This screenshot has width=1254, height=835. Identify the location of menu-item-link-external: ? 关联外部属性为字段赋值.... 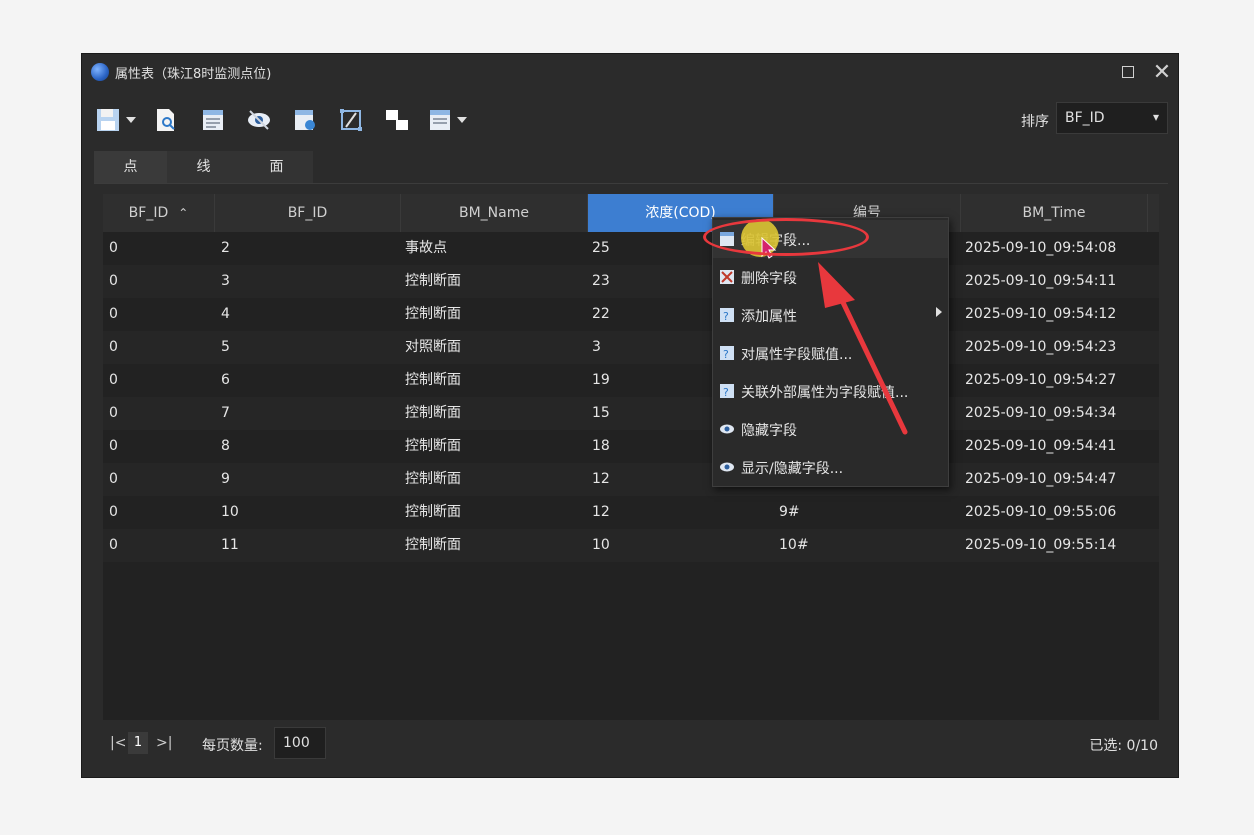
(830, 391).